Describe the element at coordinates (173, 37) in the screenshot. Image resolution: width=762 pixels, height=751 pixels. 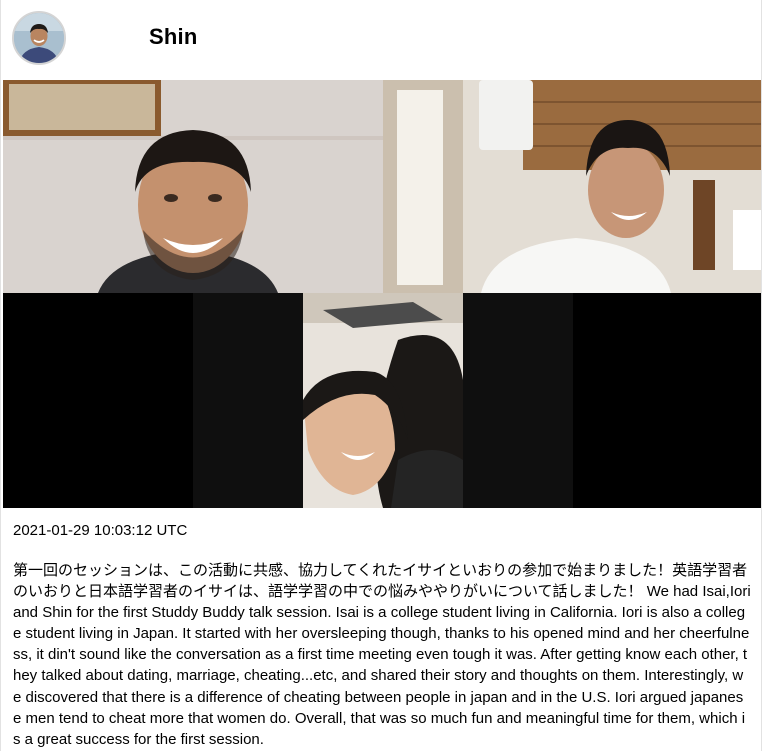
I see `author-name: Shin` at that location.